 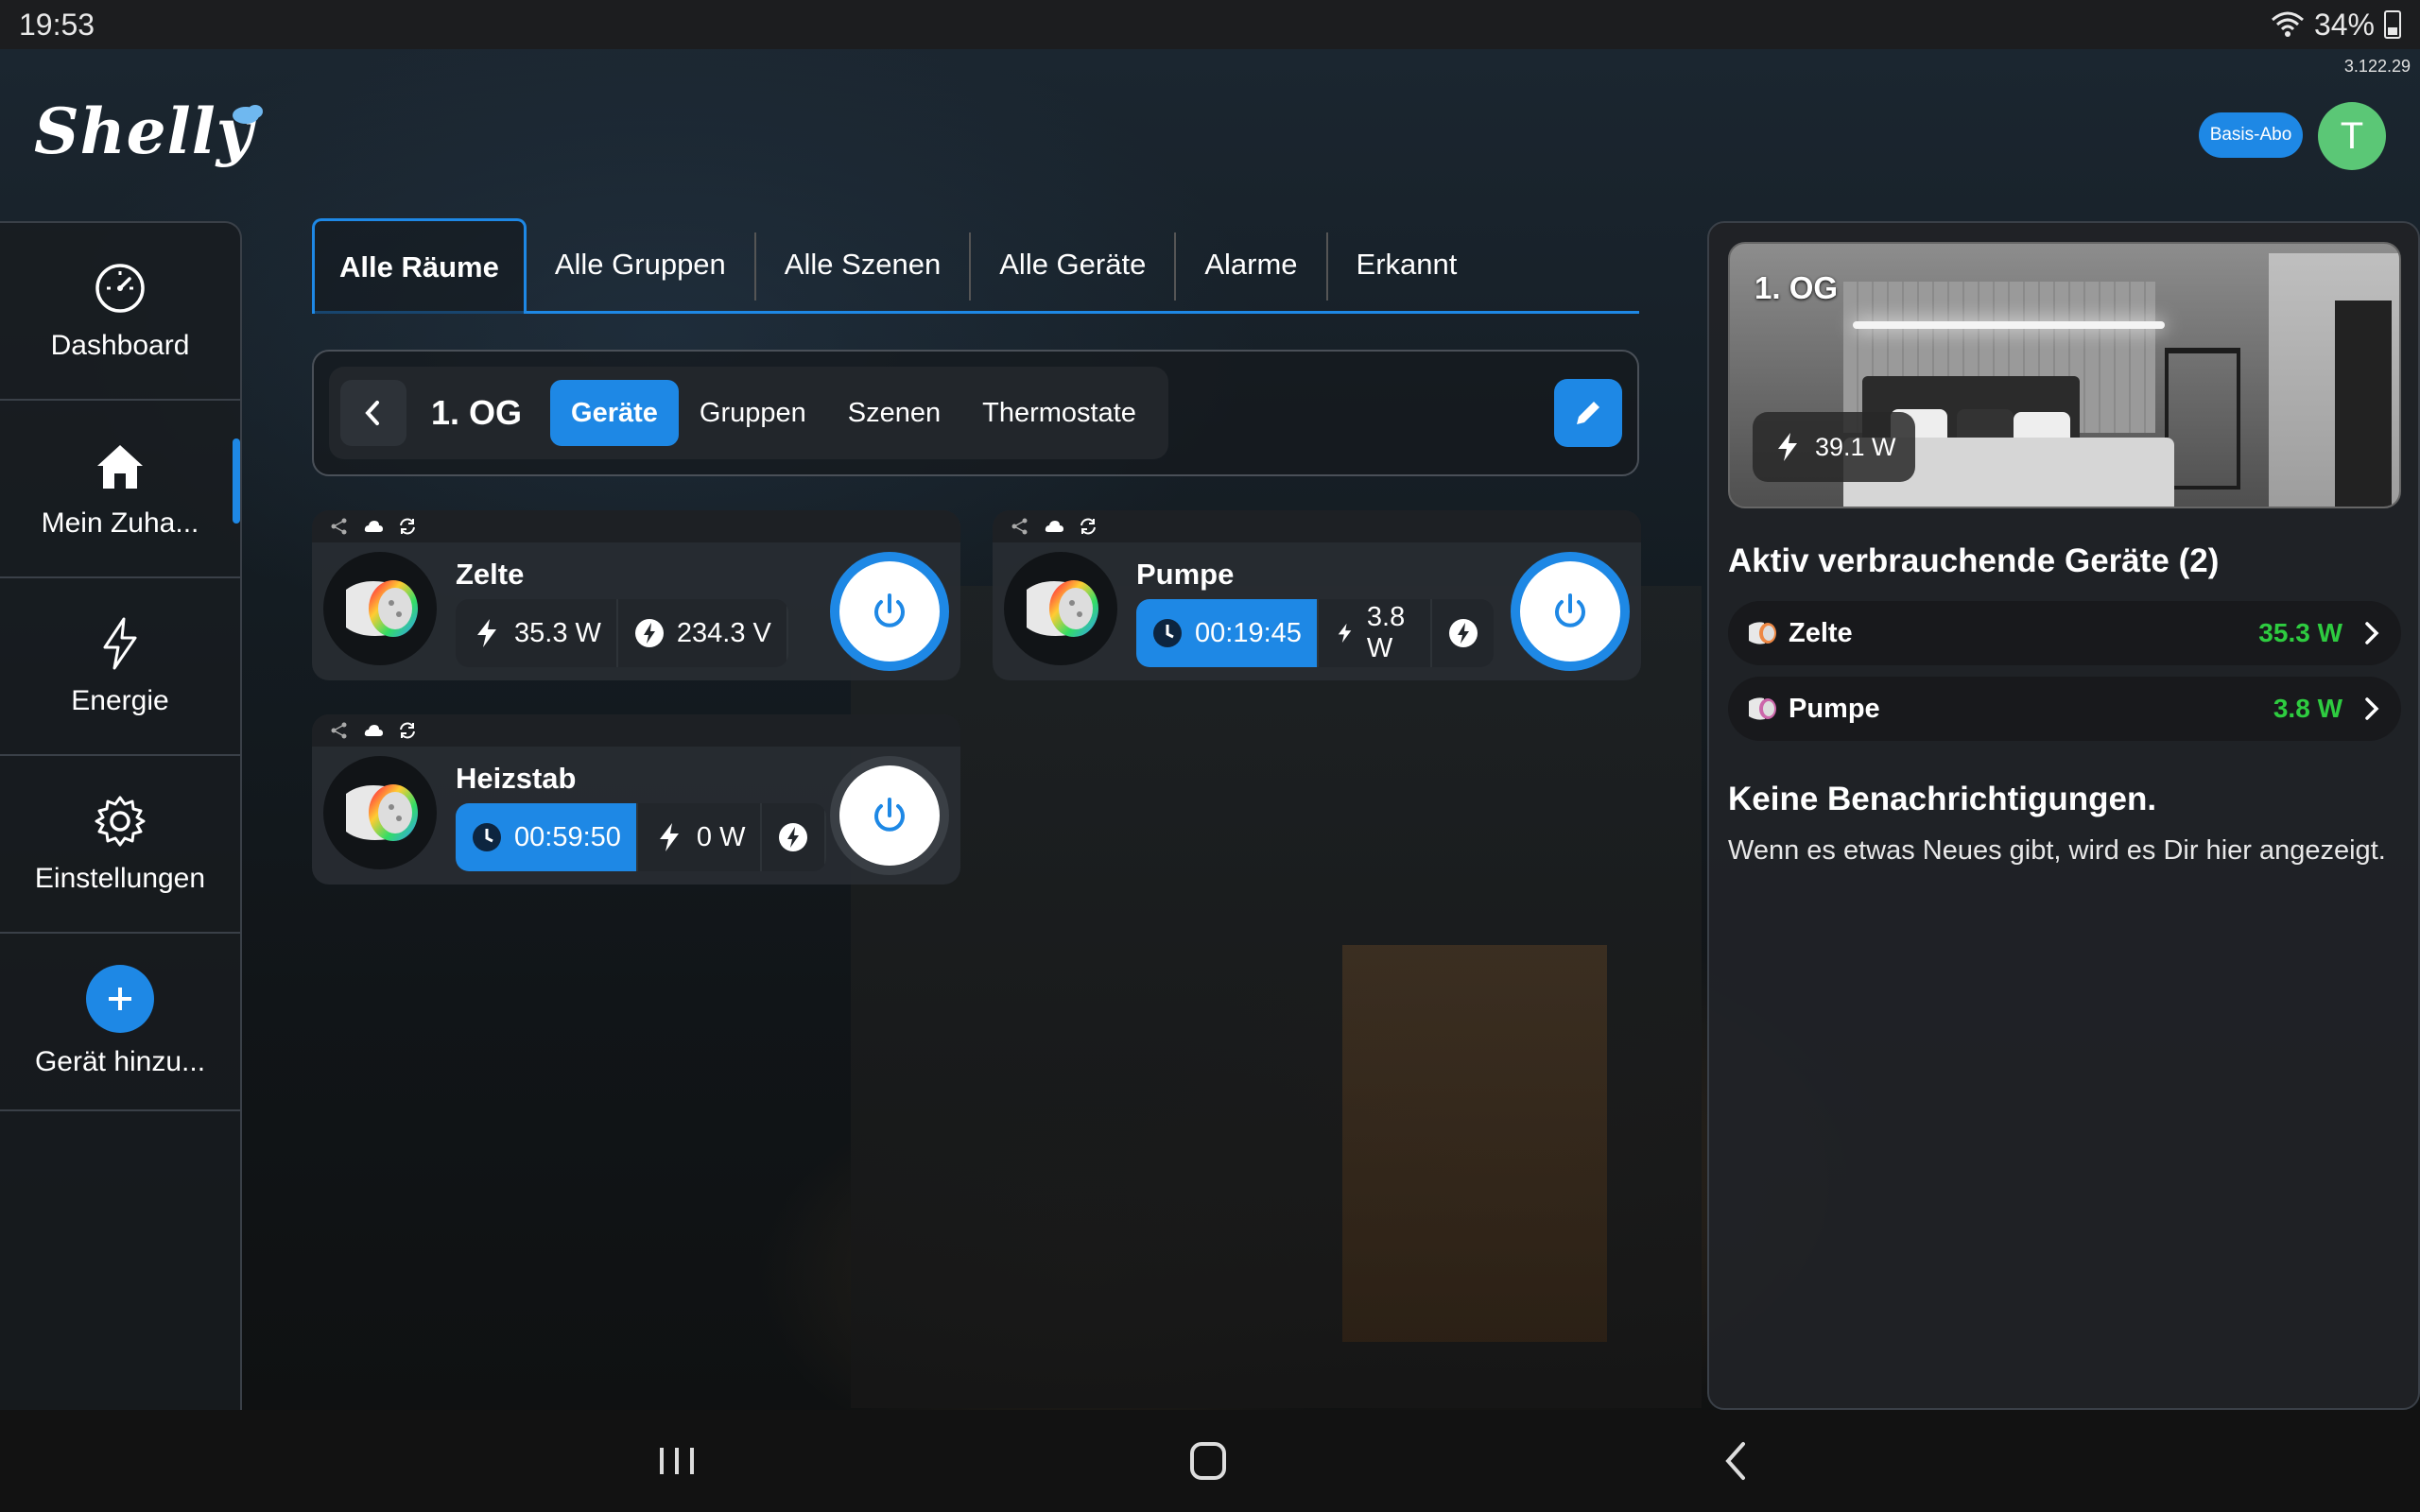 I want to click on tab-all-groups: Alle Gruppen, so click(x=640, y=264).